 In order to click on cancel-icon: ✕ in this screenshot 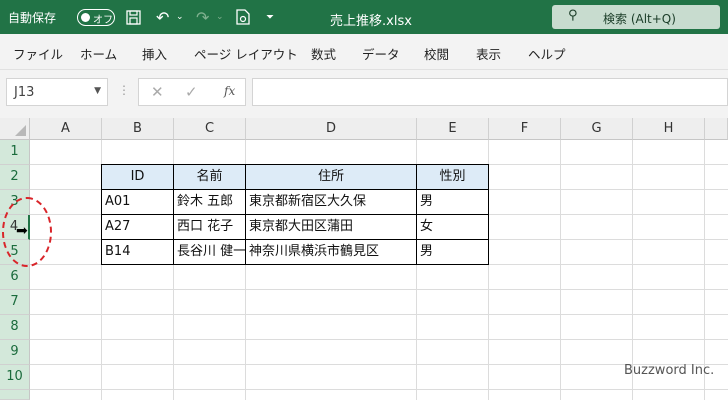, I will do `click(157, 92)`.